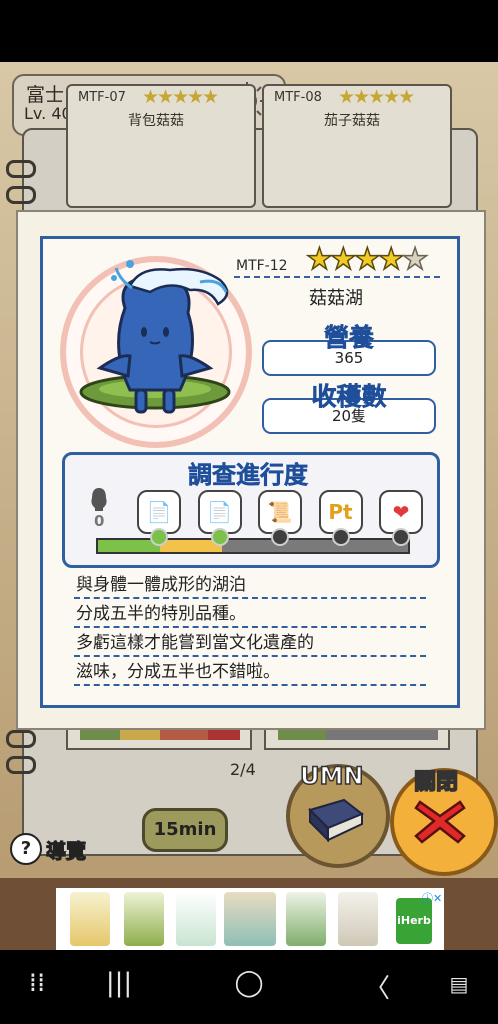  I want to click on back-button: 〈, so click(377, 986).